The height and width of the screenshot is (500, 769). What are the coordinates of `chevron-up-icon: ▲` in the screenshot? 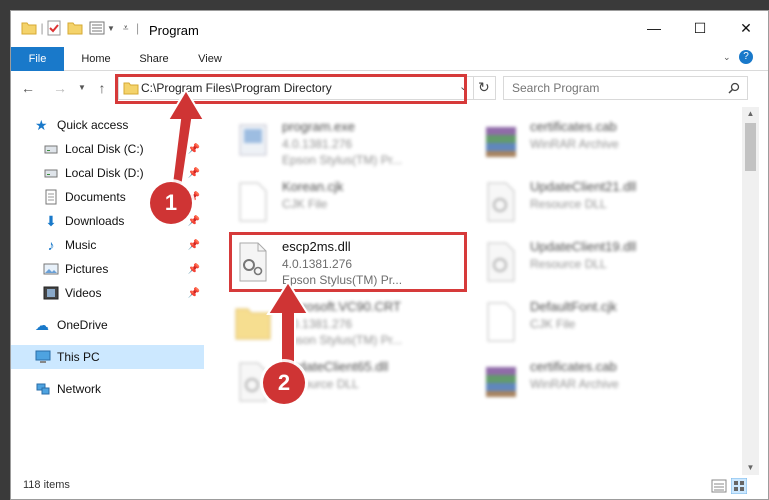 It's located at (750, 113).